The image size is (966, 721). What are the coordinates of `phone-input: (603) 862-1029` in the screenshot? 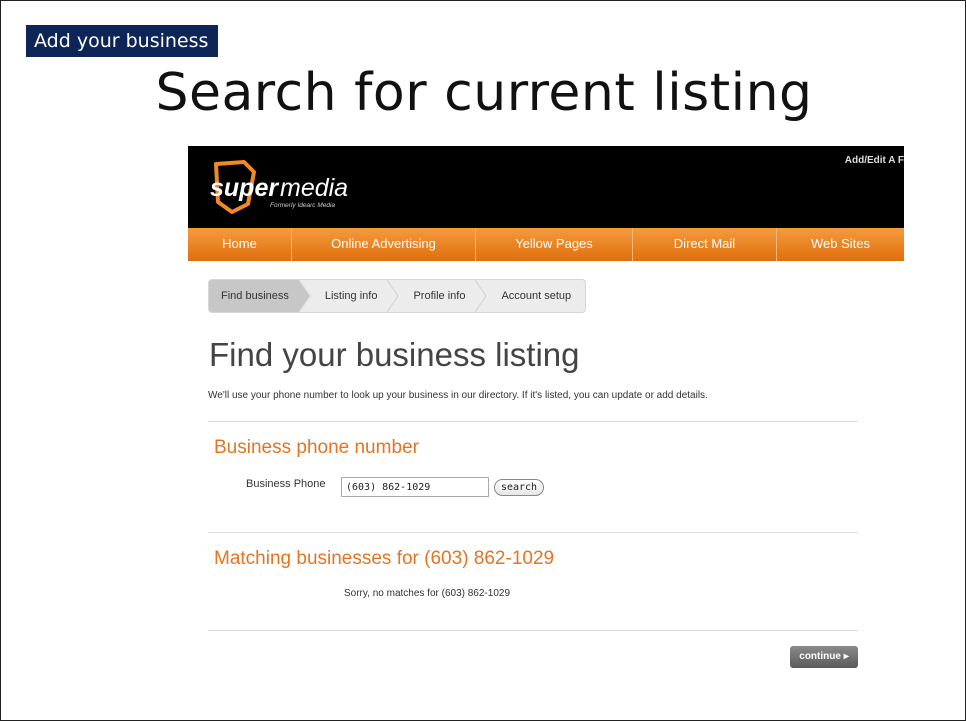 It's located at (415, 487).